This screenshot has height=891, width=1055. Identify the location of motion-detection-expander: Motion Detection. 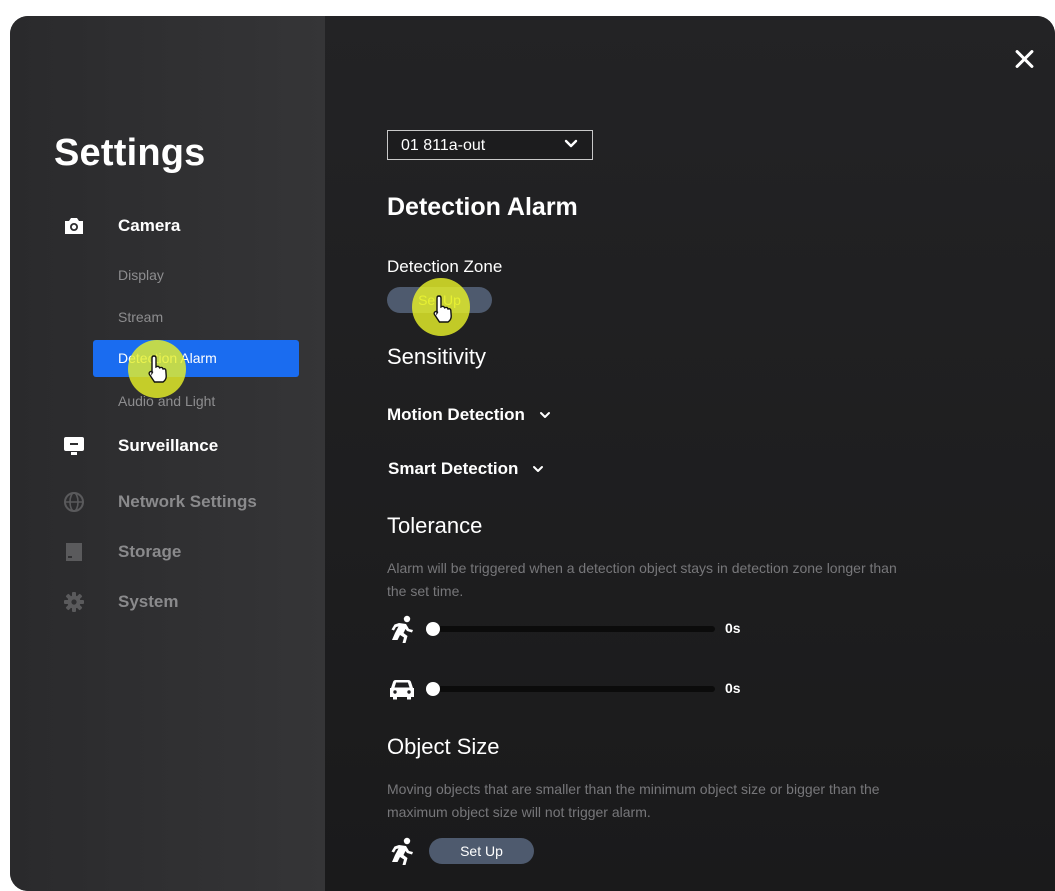
(469, 415).